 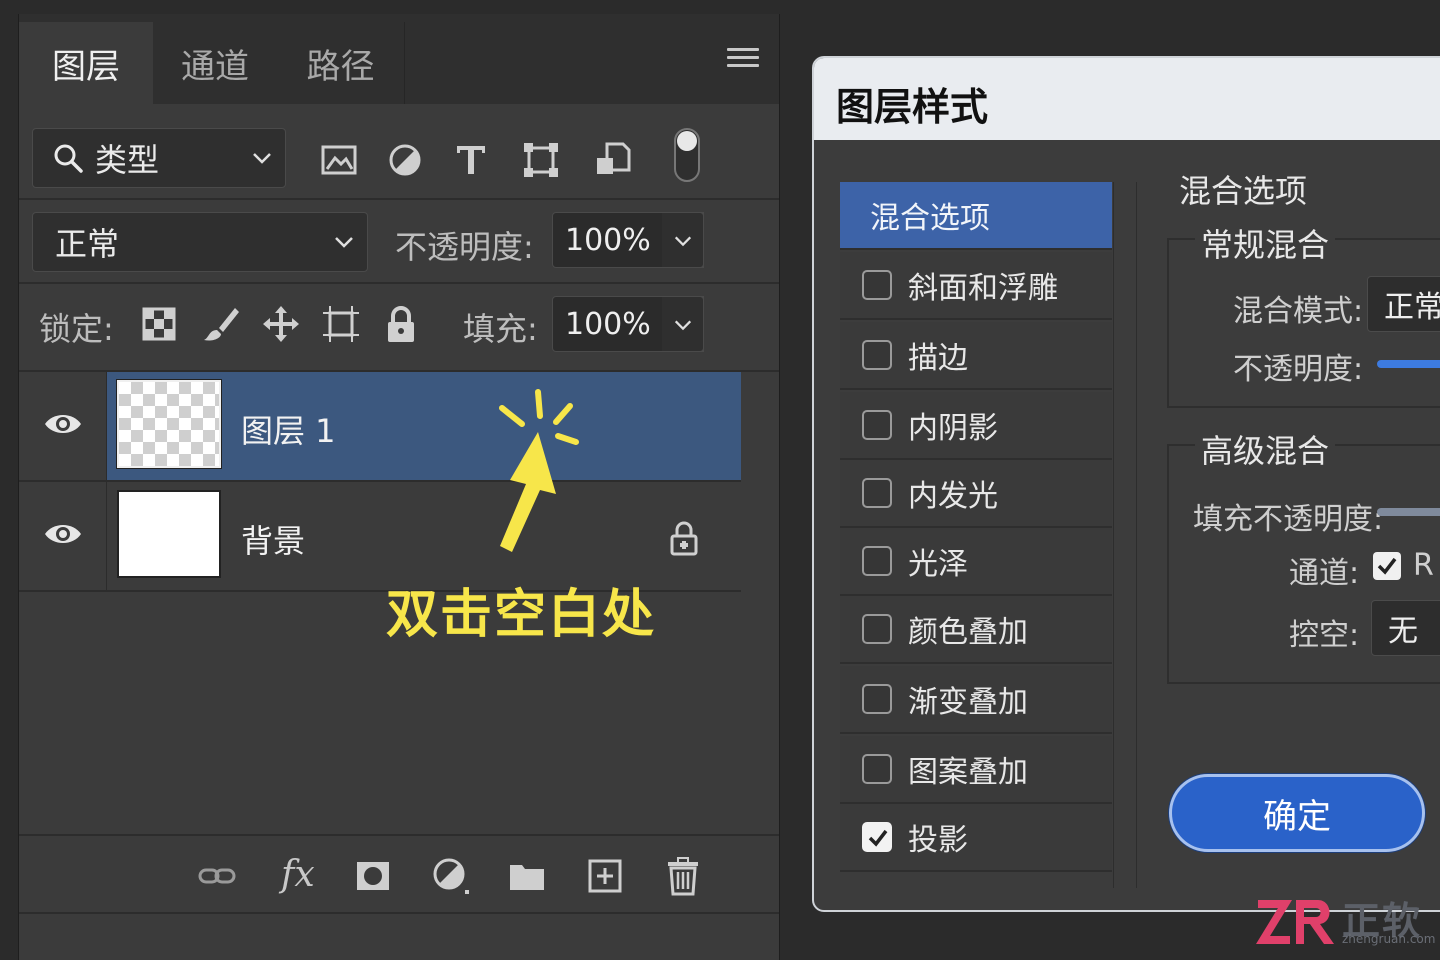 I want to click on lock-all-icon, so click(x=401, y=324).